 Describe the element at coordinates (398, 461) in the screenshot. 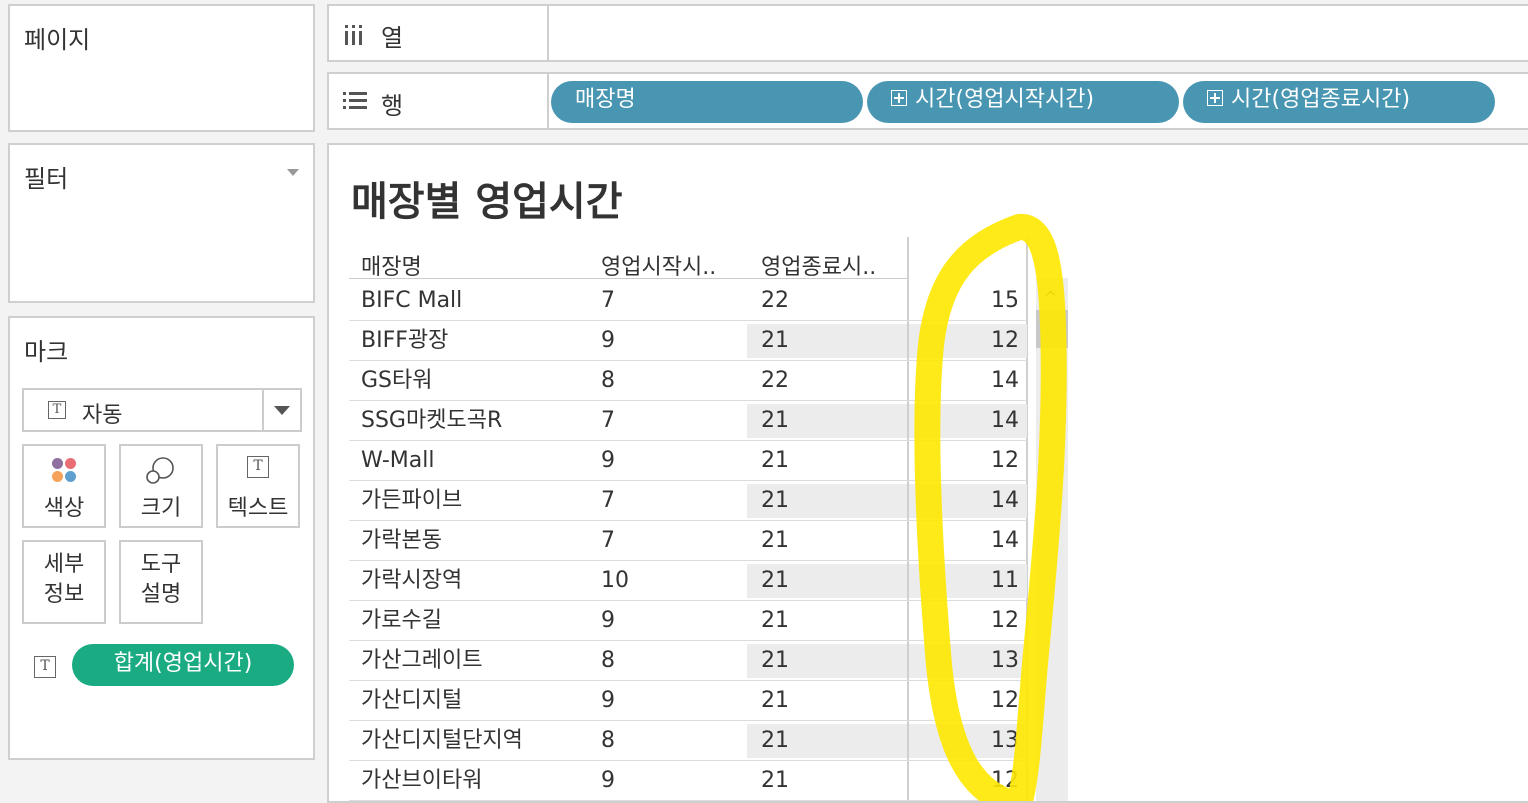

I see `store-name-cell: W-Mall` at that location.